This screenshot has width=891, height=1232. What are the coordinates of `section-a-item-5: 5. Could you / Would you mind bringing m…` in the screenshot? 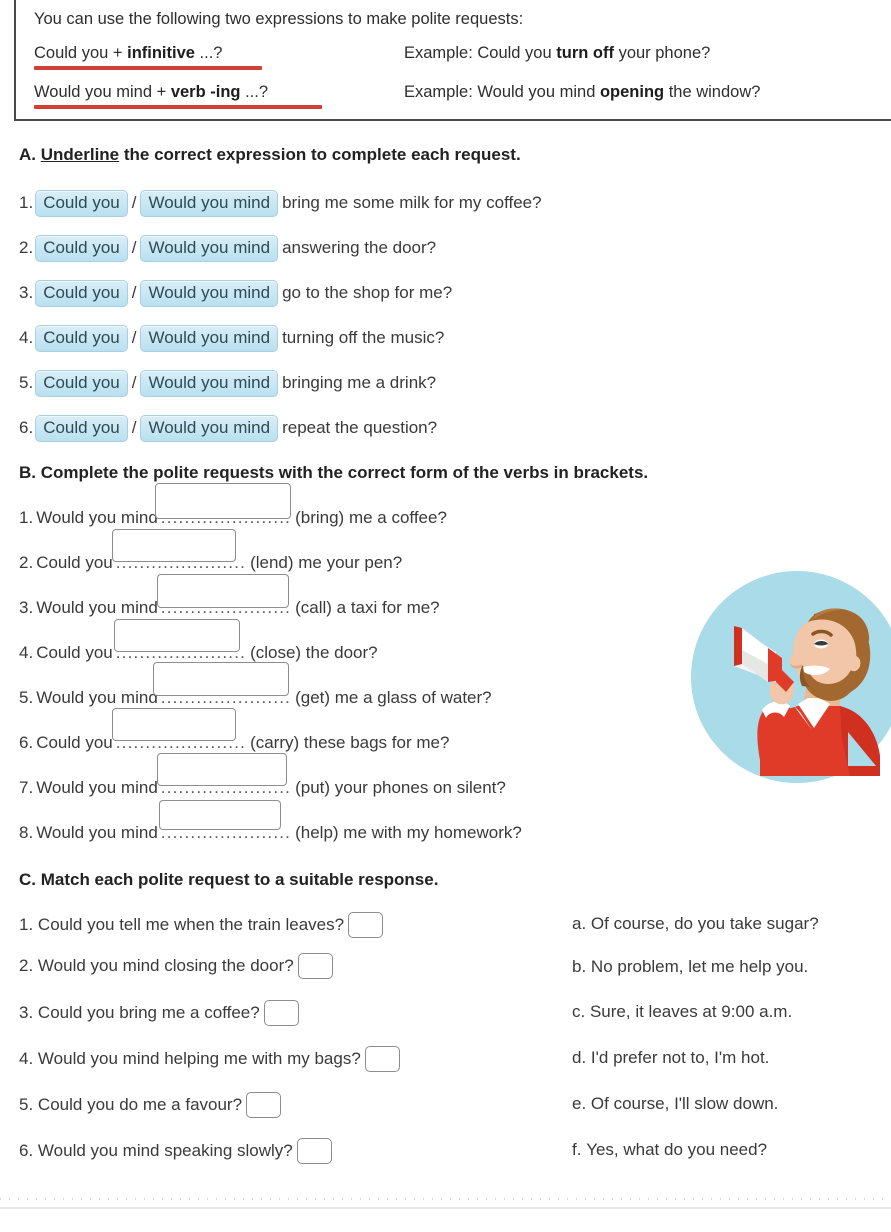 It's located at (227, 383).